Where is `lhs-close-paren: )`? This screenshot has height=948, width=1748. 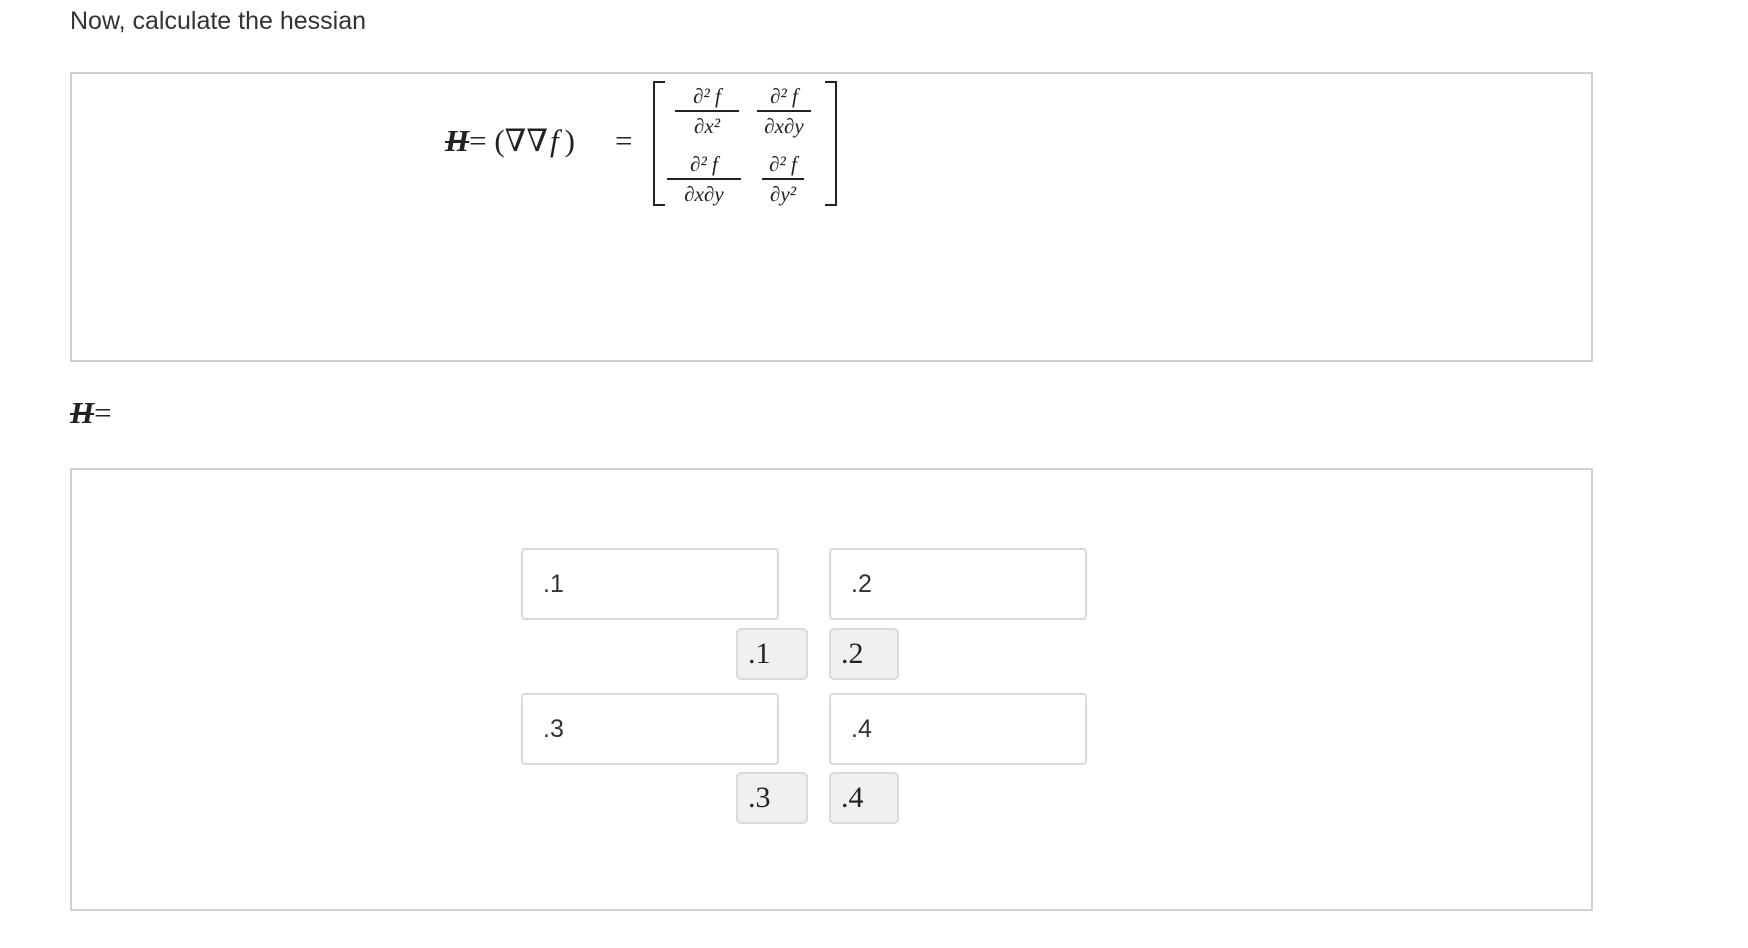 lhs-close-paren: ) is located at coordinates (569, 140).